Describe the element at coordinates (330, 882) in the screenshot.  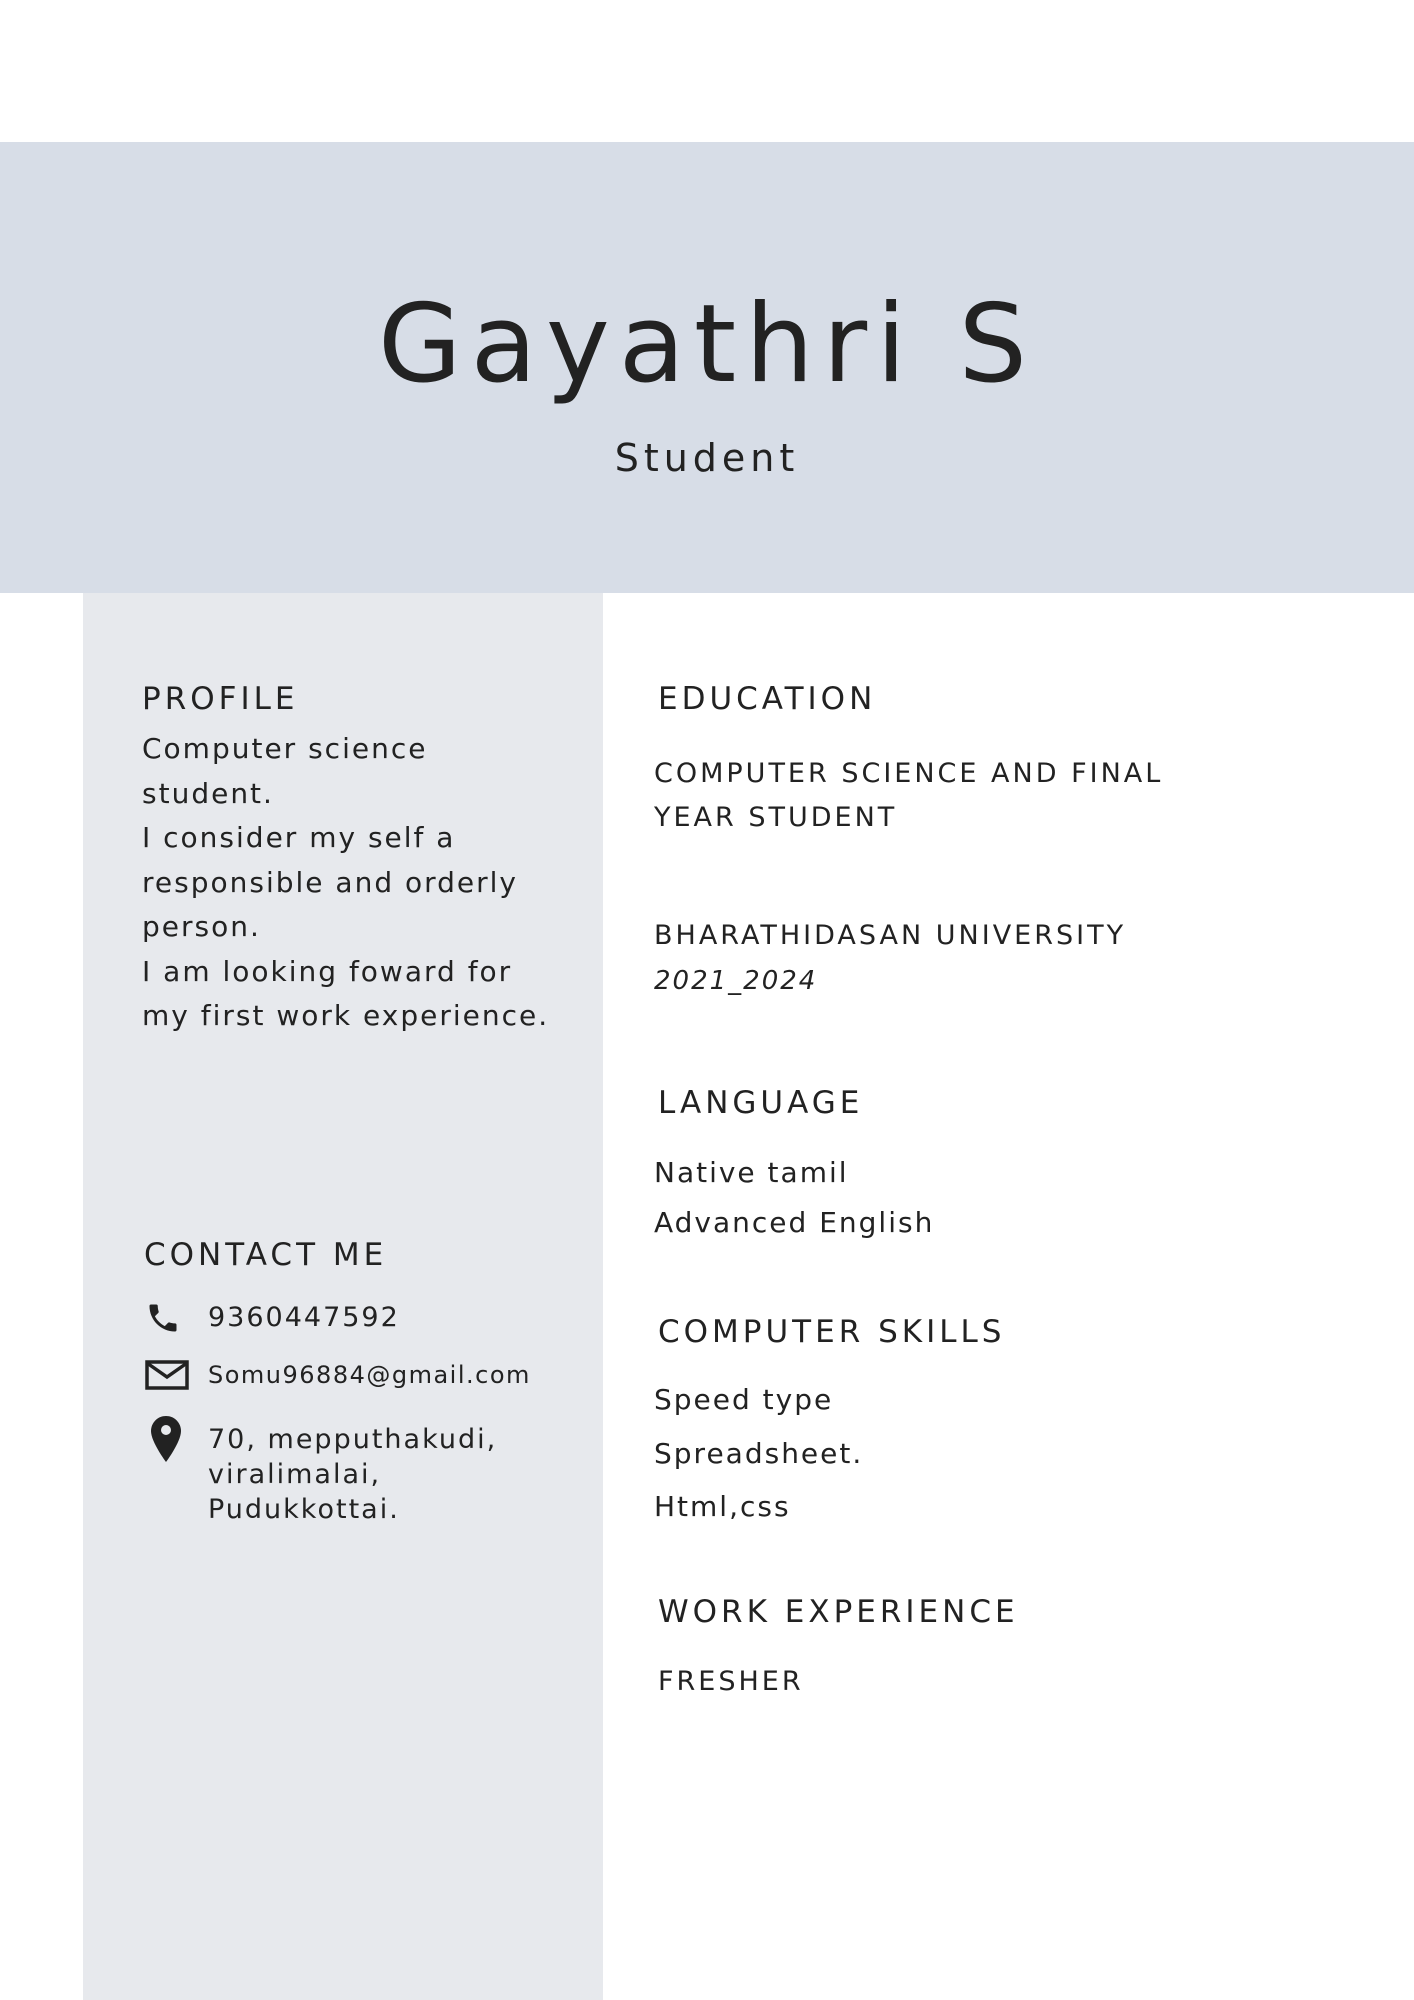
I see `profile-line: responsible and orderly` at that location.